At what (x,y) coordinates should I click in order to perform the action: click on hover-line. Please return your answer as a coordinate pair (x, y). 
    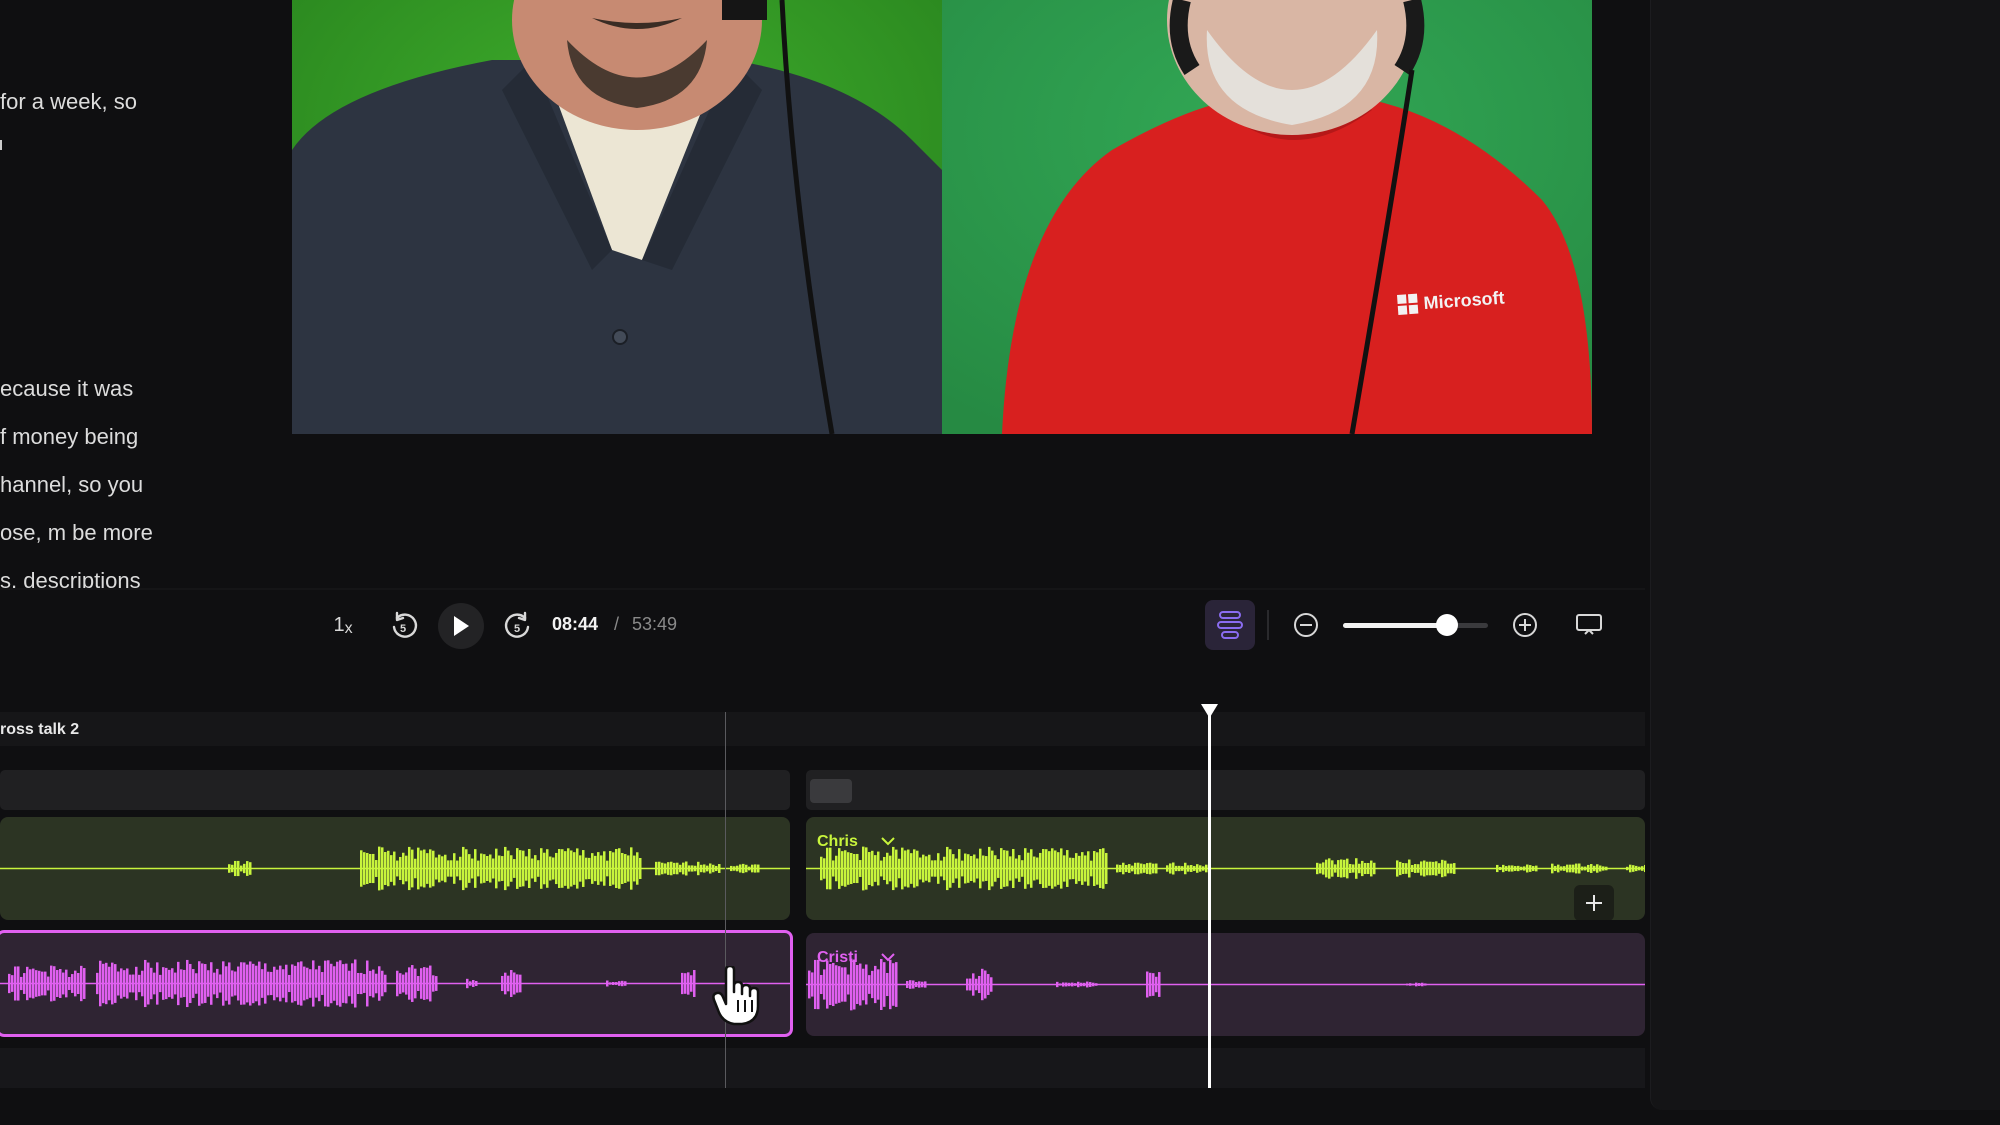
    Looking at the image, I should click on (725, 900).